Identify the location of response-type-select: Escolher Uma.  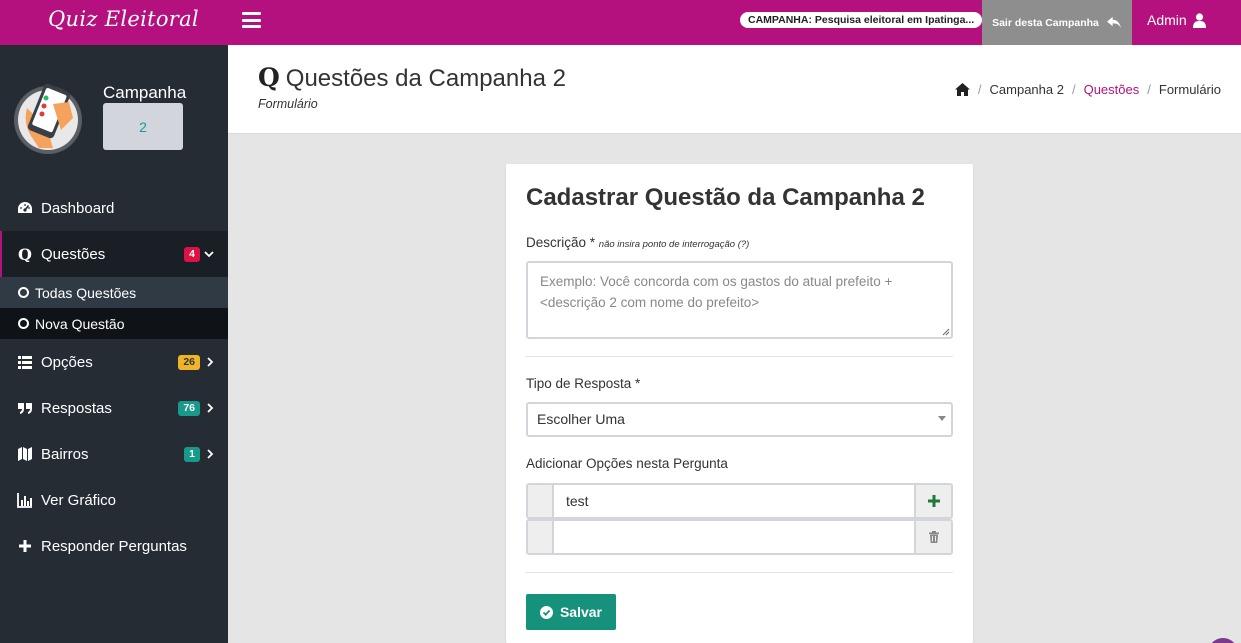
(739, 419).